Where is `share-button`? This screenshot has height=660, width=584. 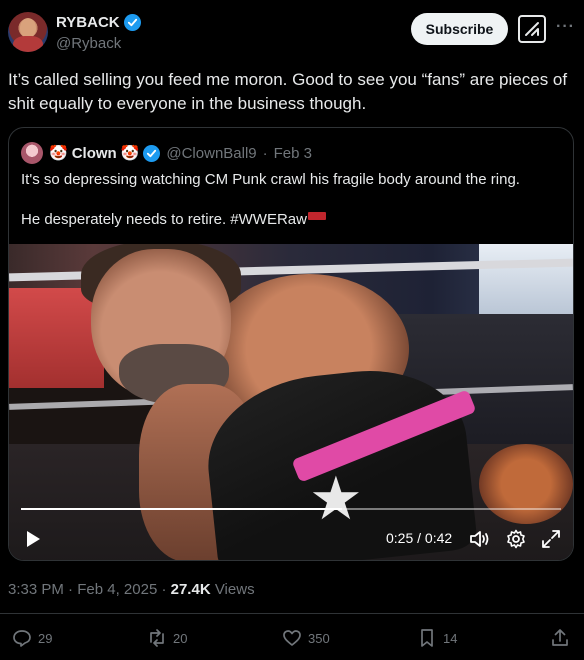 share-button is located at coordinates (560, 638).